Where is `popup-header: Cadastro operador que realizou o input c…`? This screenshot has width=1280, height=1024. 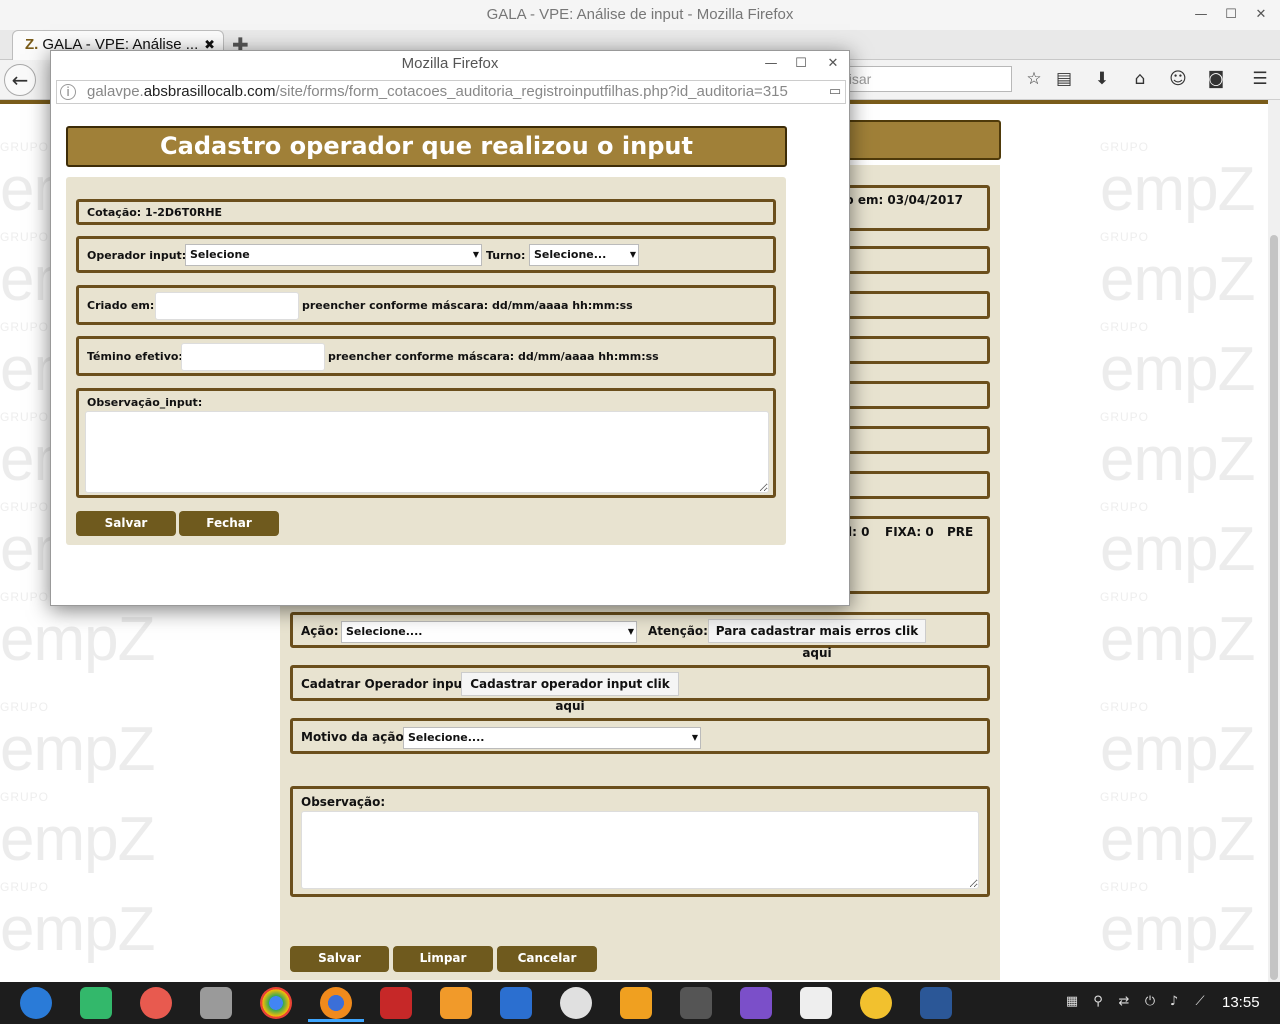 popup-header: Cadastro operador que realizou o input c… is located at coordinates (426, 161).